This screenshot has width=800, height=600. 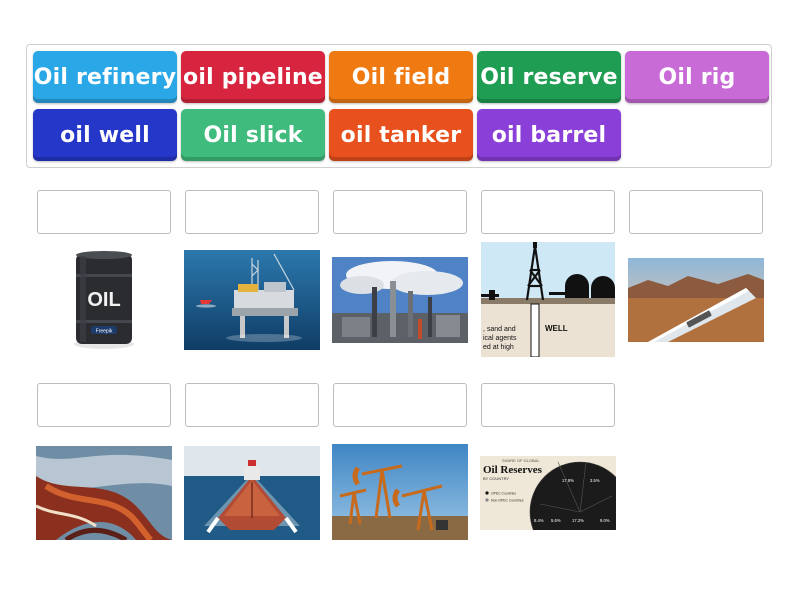 What do you see at coordinates (568, 480) in the screenshot?
I see `reserves-value-1: 17.8%` at bounding box center [568, 480].